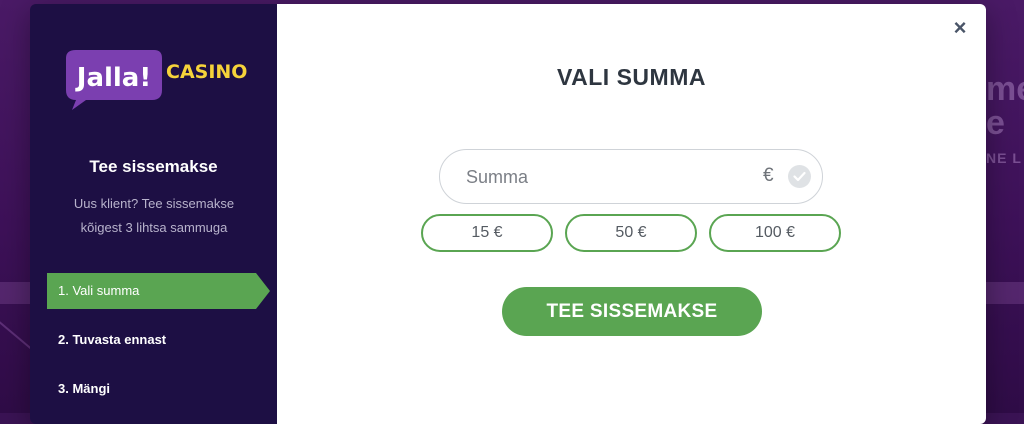 This screenshot has width=1024, height=424. I want to click on amount-input, so click(611, 177).